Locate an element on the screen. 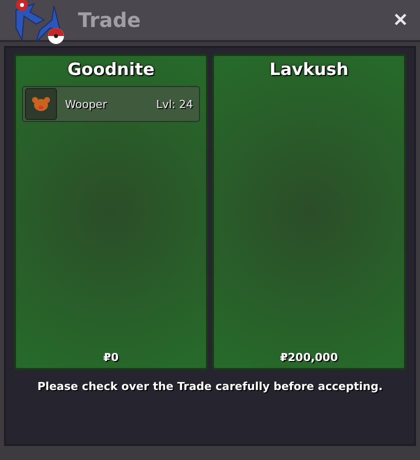  notice-text: Please check over the Trade carefully before accepting. is located at coordinates (210, 386).